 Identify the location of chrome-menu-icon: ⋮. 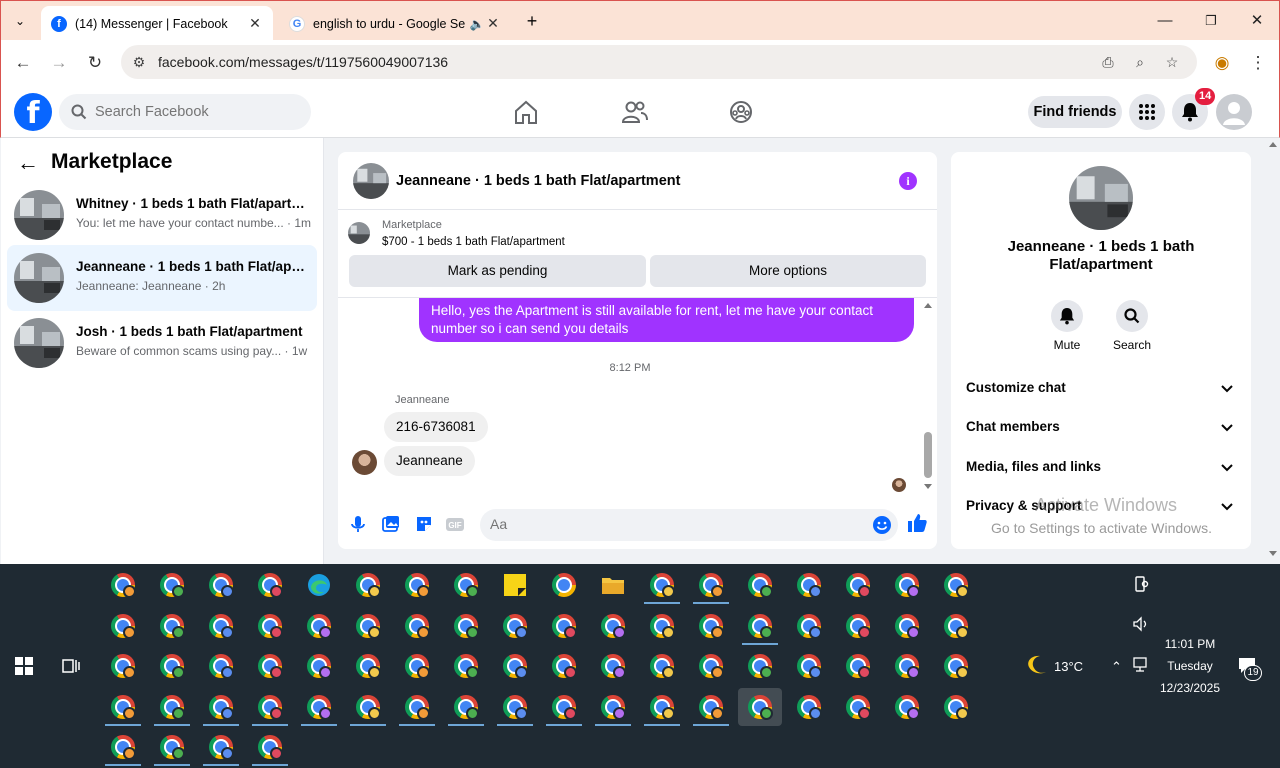
(1258, 63).